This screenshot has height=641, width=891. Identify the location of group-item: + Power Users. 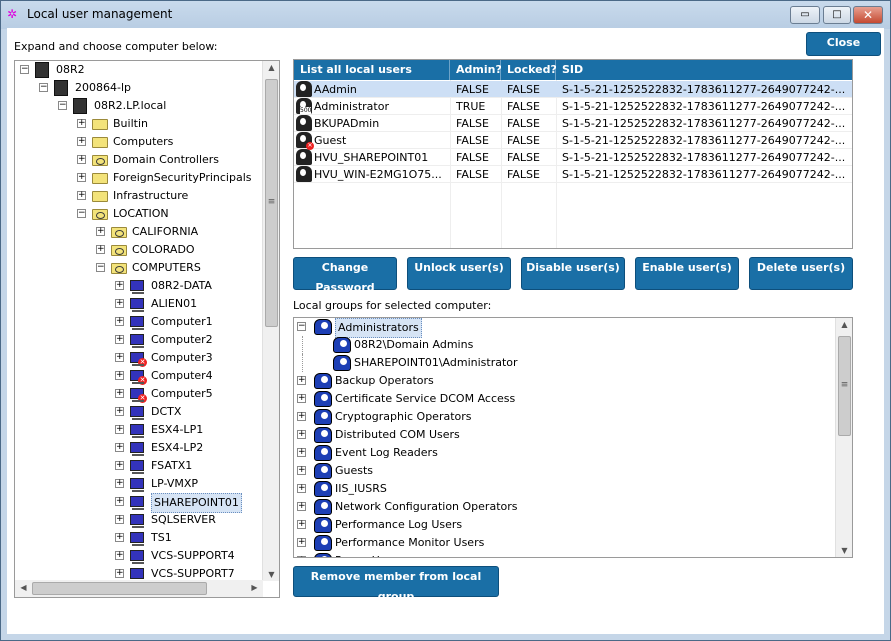
(564, 554).